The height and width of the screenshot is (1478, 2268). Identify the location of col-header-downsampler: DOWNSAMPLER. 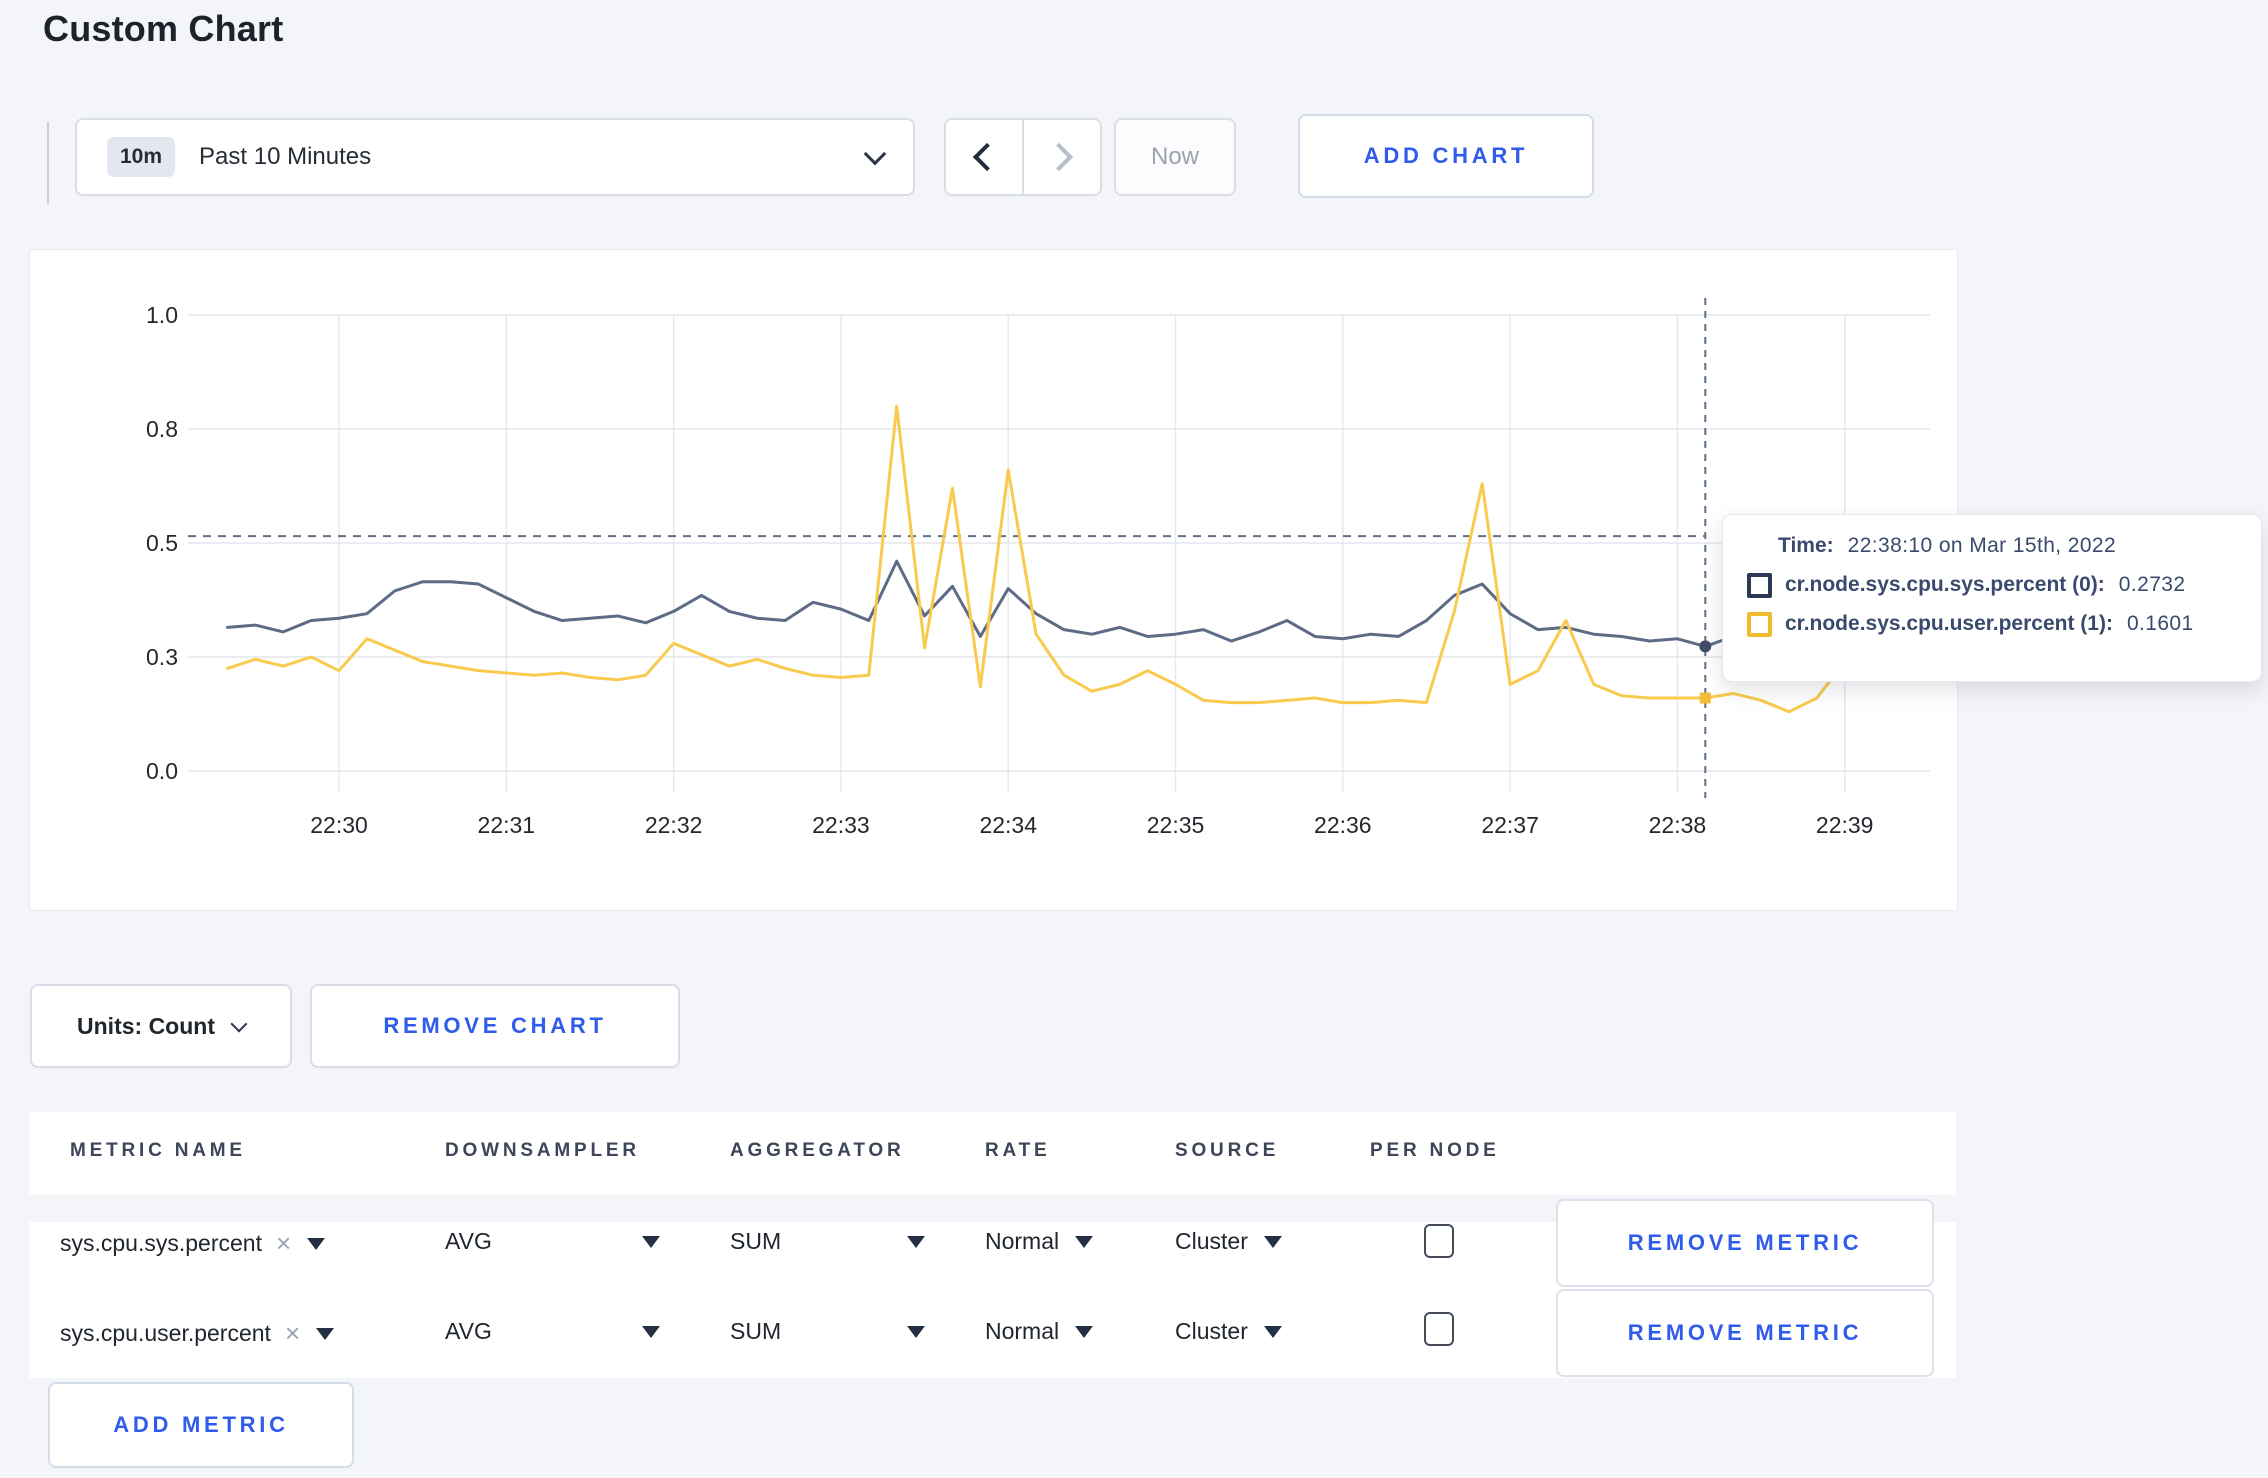
(542, 1150).